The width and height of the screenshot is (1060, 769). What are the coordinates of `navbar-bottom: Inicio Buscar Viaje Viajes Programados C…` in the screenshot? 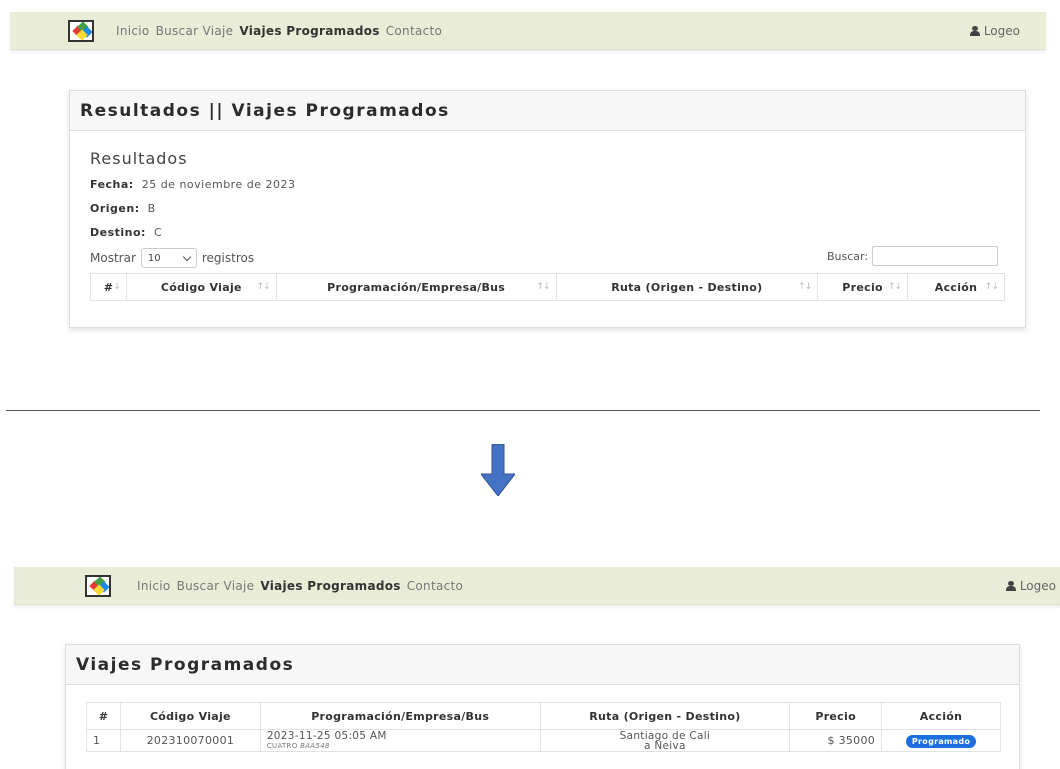 It's located at (537, 586).